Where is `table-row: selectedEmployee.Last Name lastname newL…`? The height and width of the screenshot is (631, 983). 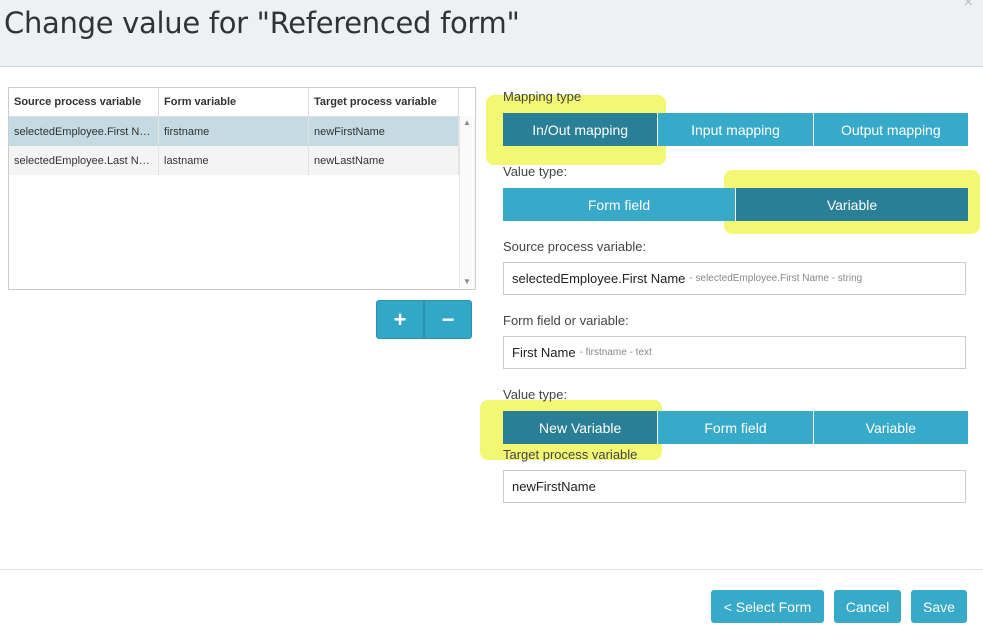 table-row: selectedEmployee.Last Name lastname newL… is located at coordinates (234, 160).